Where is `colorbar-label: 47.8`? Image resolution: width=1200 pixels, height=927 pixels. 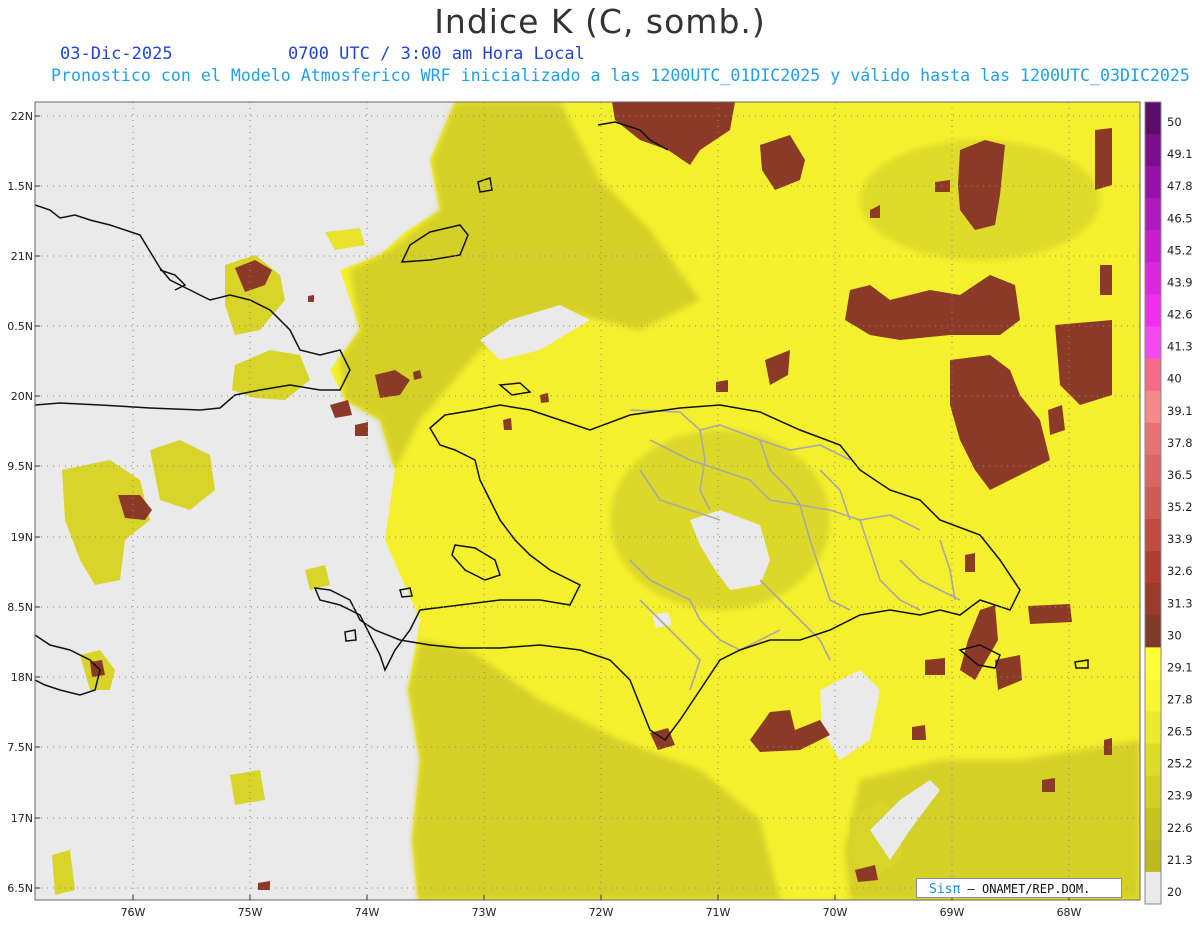
colorbar-label: 47.8 is located at coordinates (1180, 186).